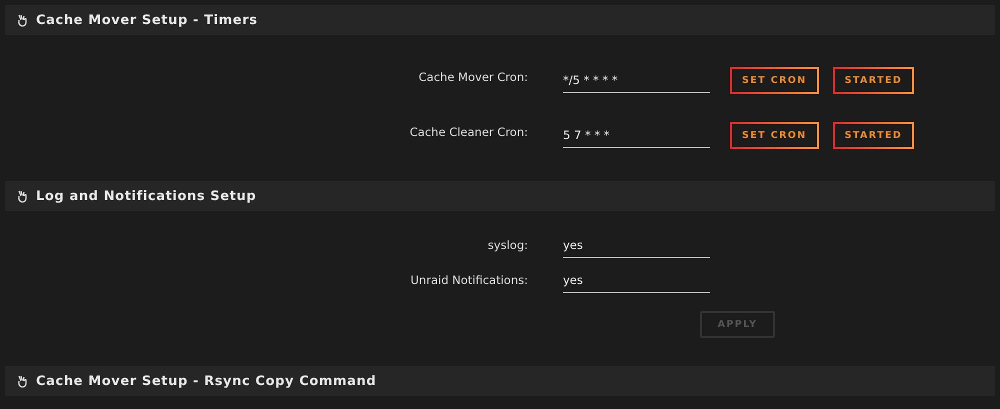 This screenshot has height=409, width=1000. What do you see at coordinates (473, 76) in the screenshot?
I see `field-label: Cache Mover Cron:` at bounding box center [473, 76].